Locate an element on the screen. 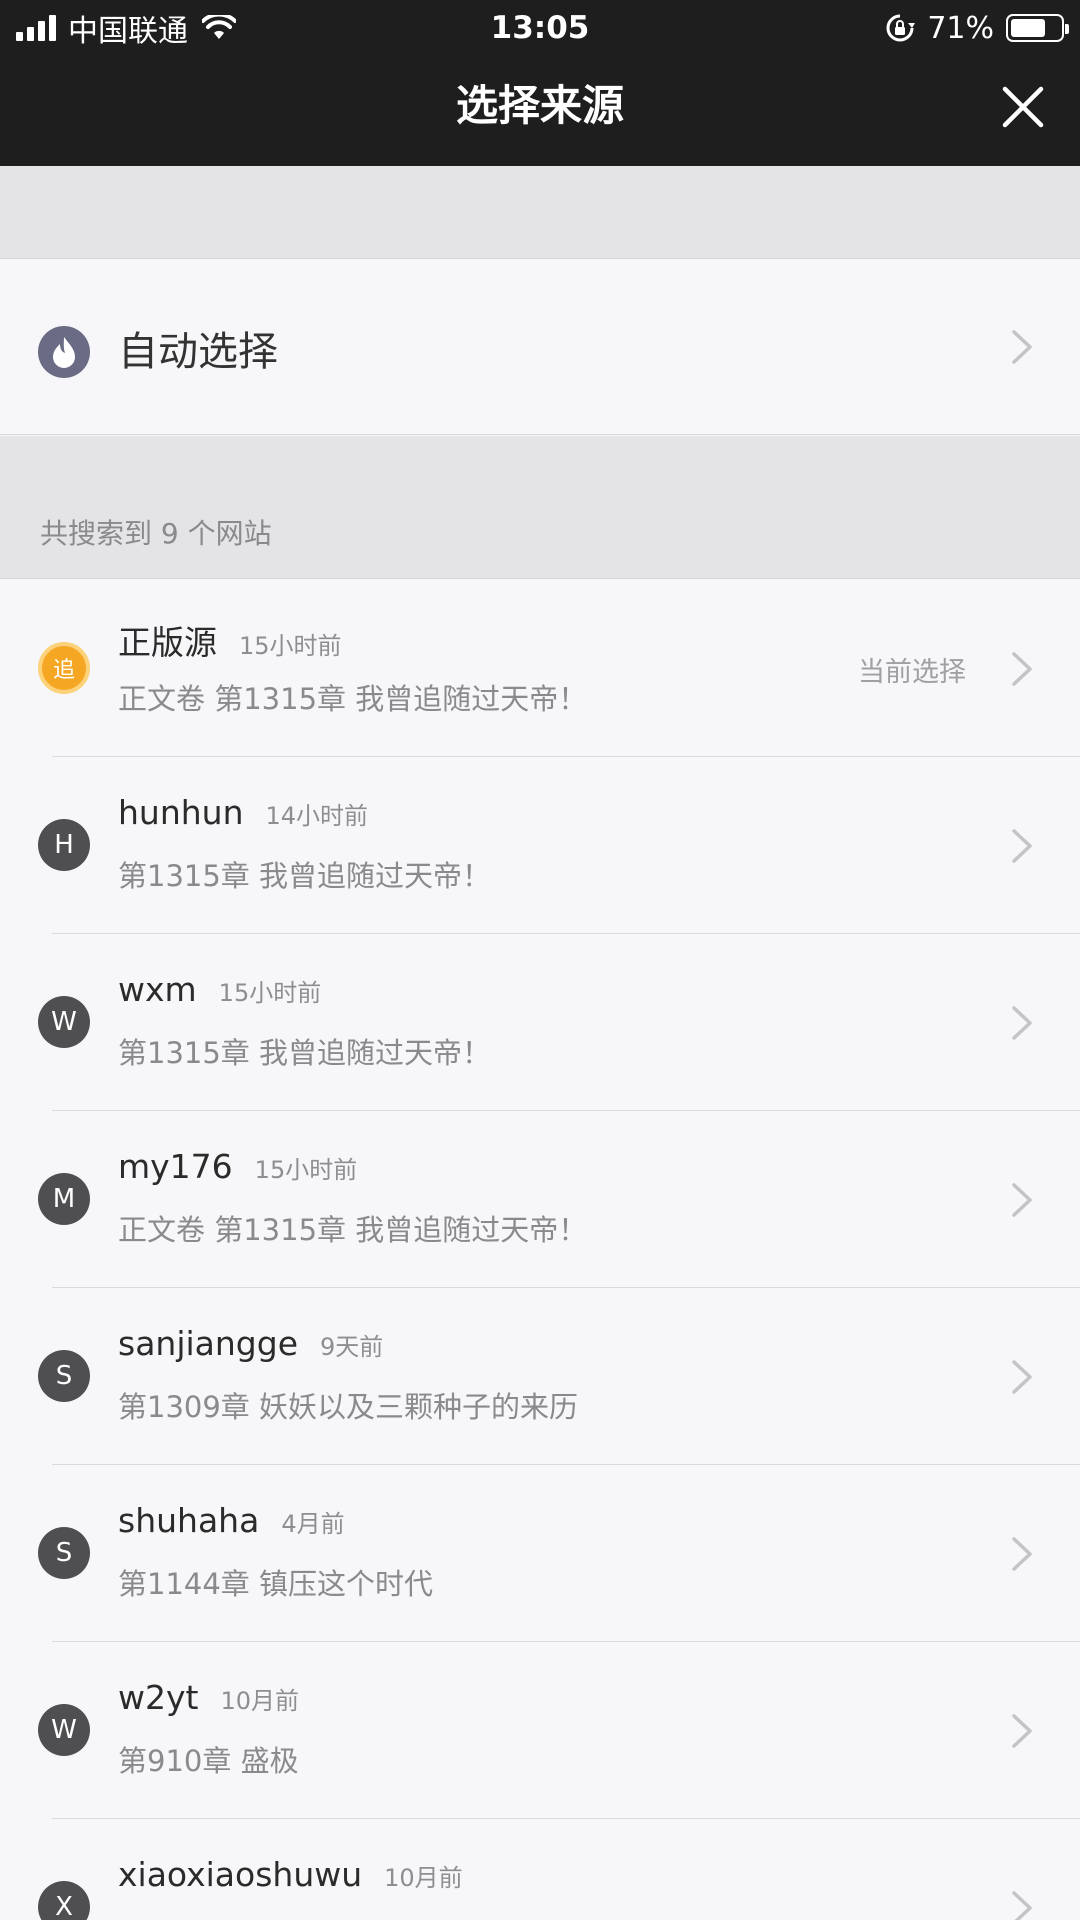 This screenshot has width=1080, height=1920. source-row: Sshuhaha 4月前第1144章 镇压这个时代 is located at coordinates (540, 1553).